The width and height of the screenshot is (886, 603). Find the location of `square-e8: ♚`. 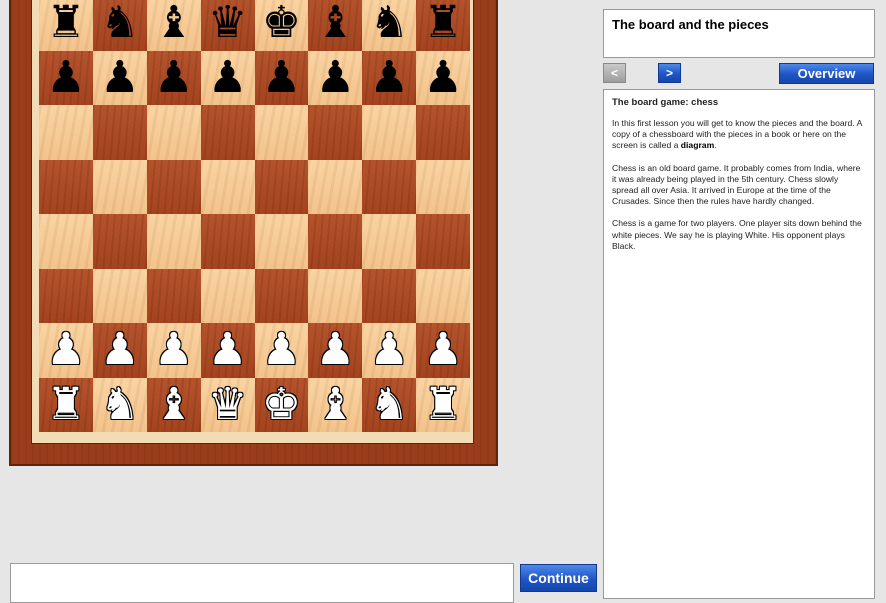

square-e8: ♚ is located at coordinates (281, 25).